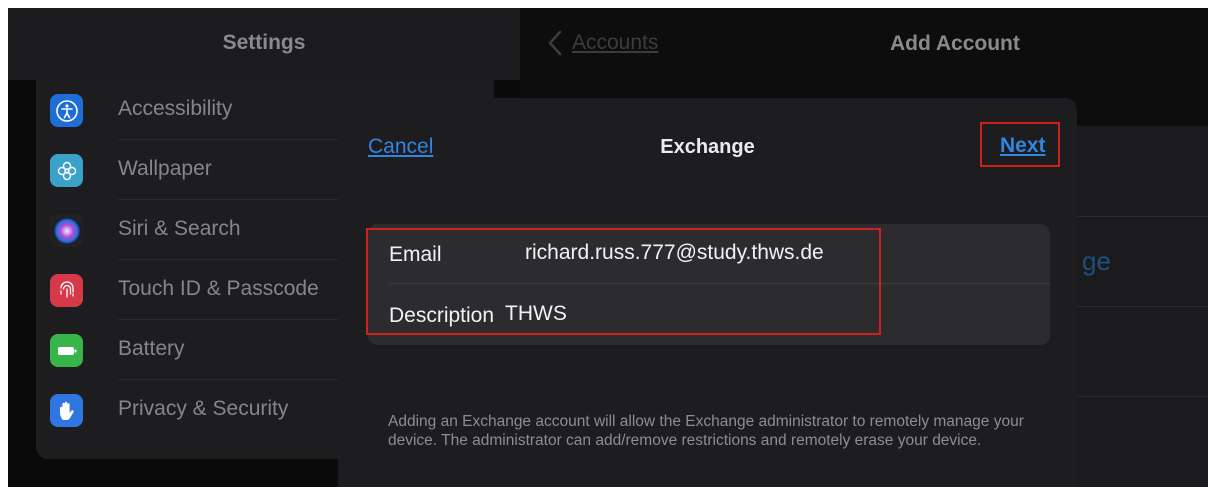 Image resolution: width=1208 pixels, height=487 pixels. Describe the element at coordinates (179, 228) in the screenshot. I see `sidebar-item-label: Siri & Search` at that location.